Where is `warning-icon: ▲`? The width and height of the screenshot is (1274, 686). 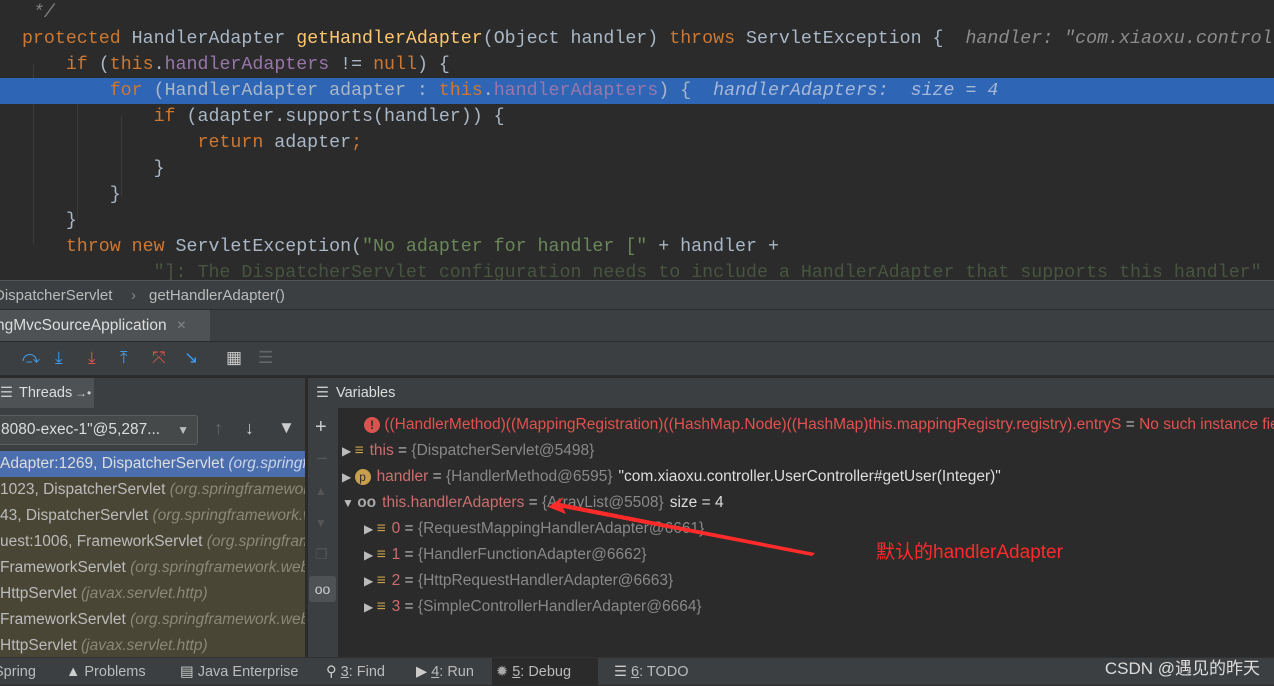
warning-icon: ▲ is located at coordinates (75, 672).